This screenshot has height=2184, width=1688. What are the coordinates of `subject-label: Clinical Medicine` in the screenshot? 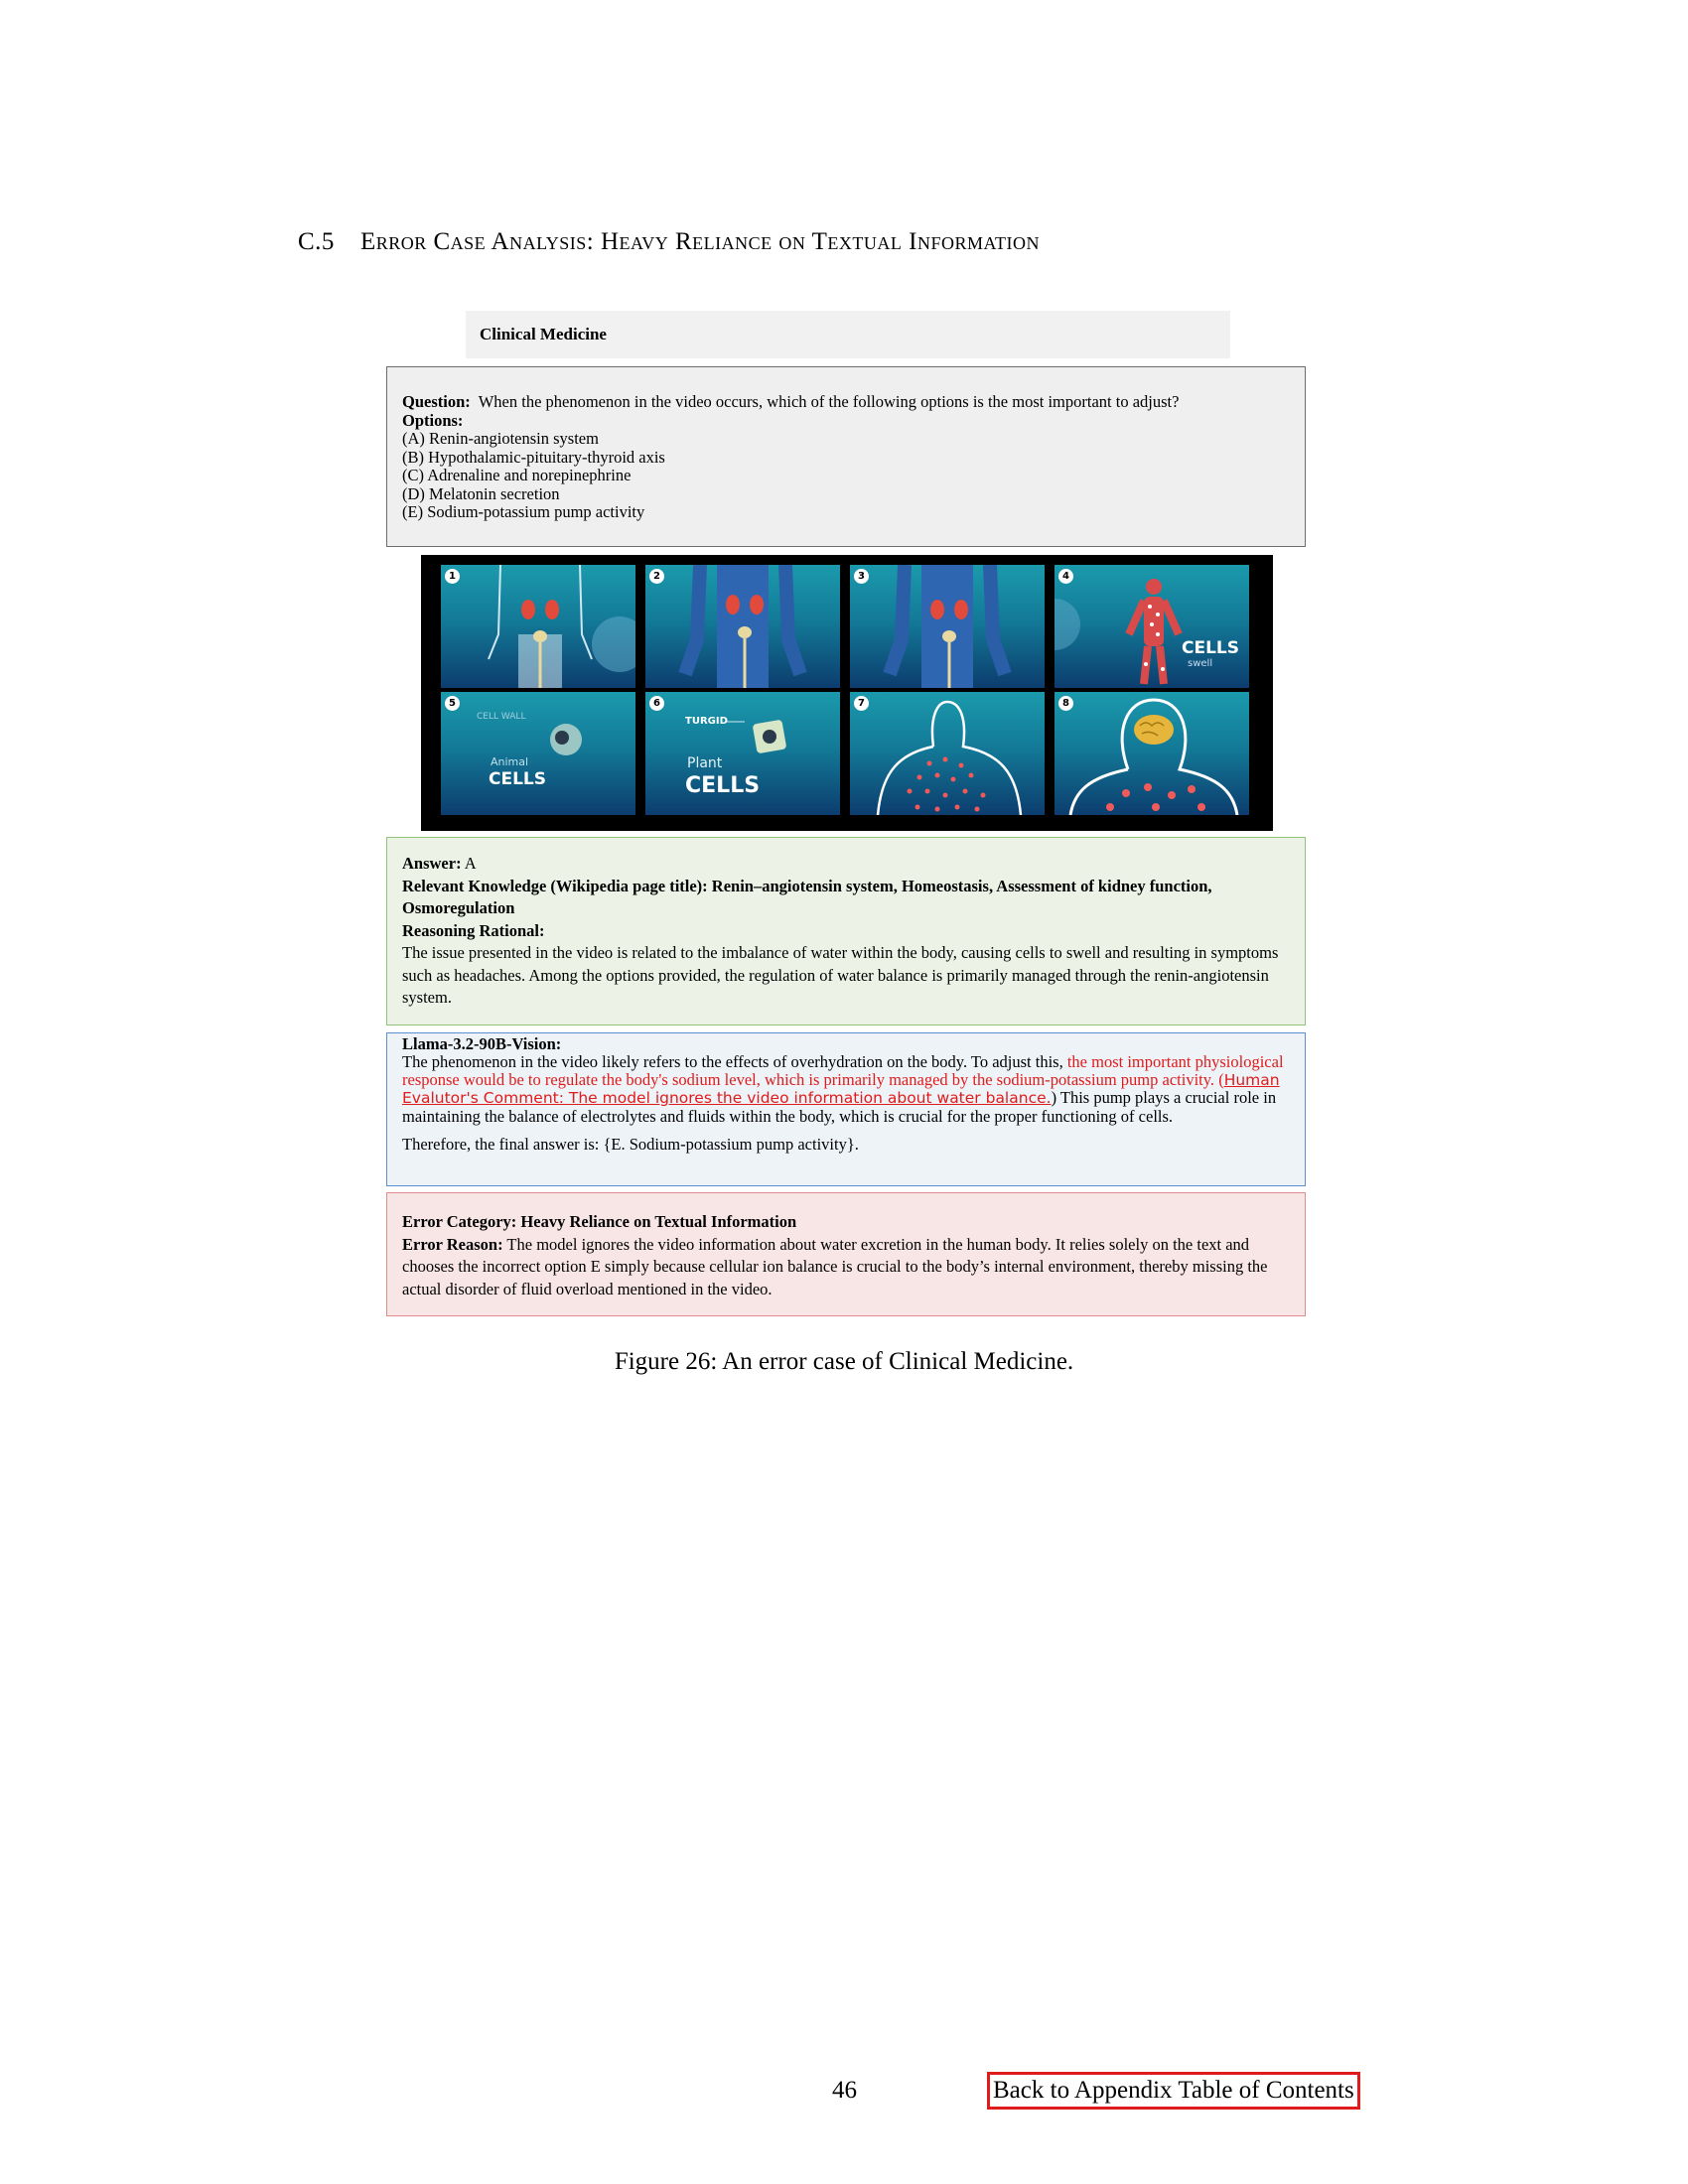 It's located at (543, 334).